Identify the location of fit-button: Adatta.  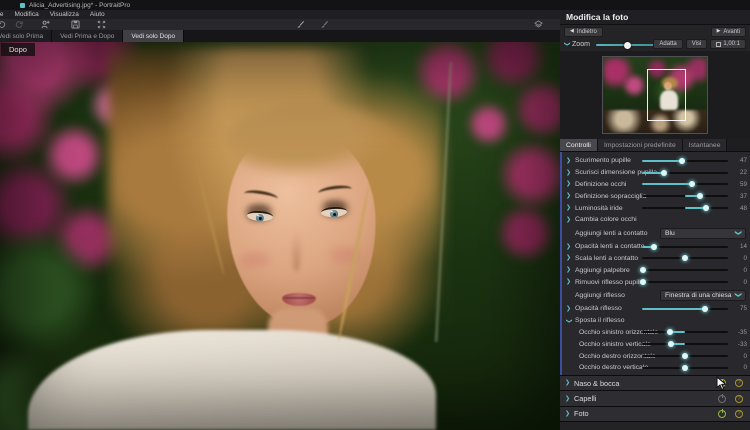
(668, 44).